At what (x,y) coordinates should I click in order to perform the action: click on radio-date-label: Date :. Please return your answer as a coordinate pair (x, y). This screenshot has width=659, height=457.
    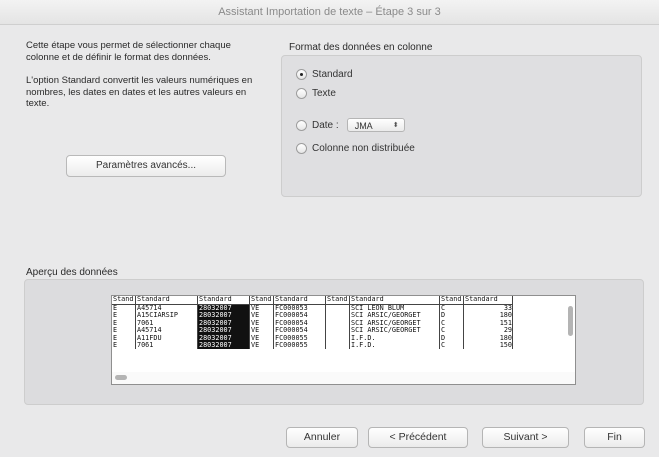
    Looking at the image, I should click on (325, 125).